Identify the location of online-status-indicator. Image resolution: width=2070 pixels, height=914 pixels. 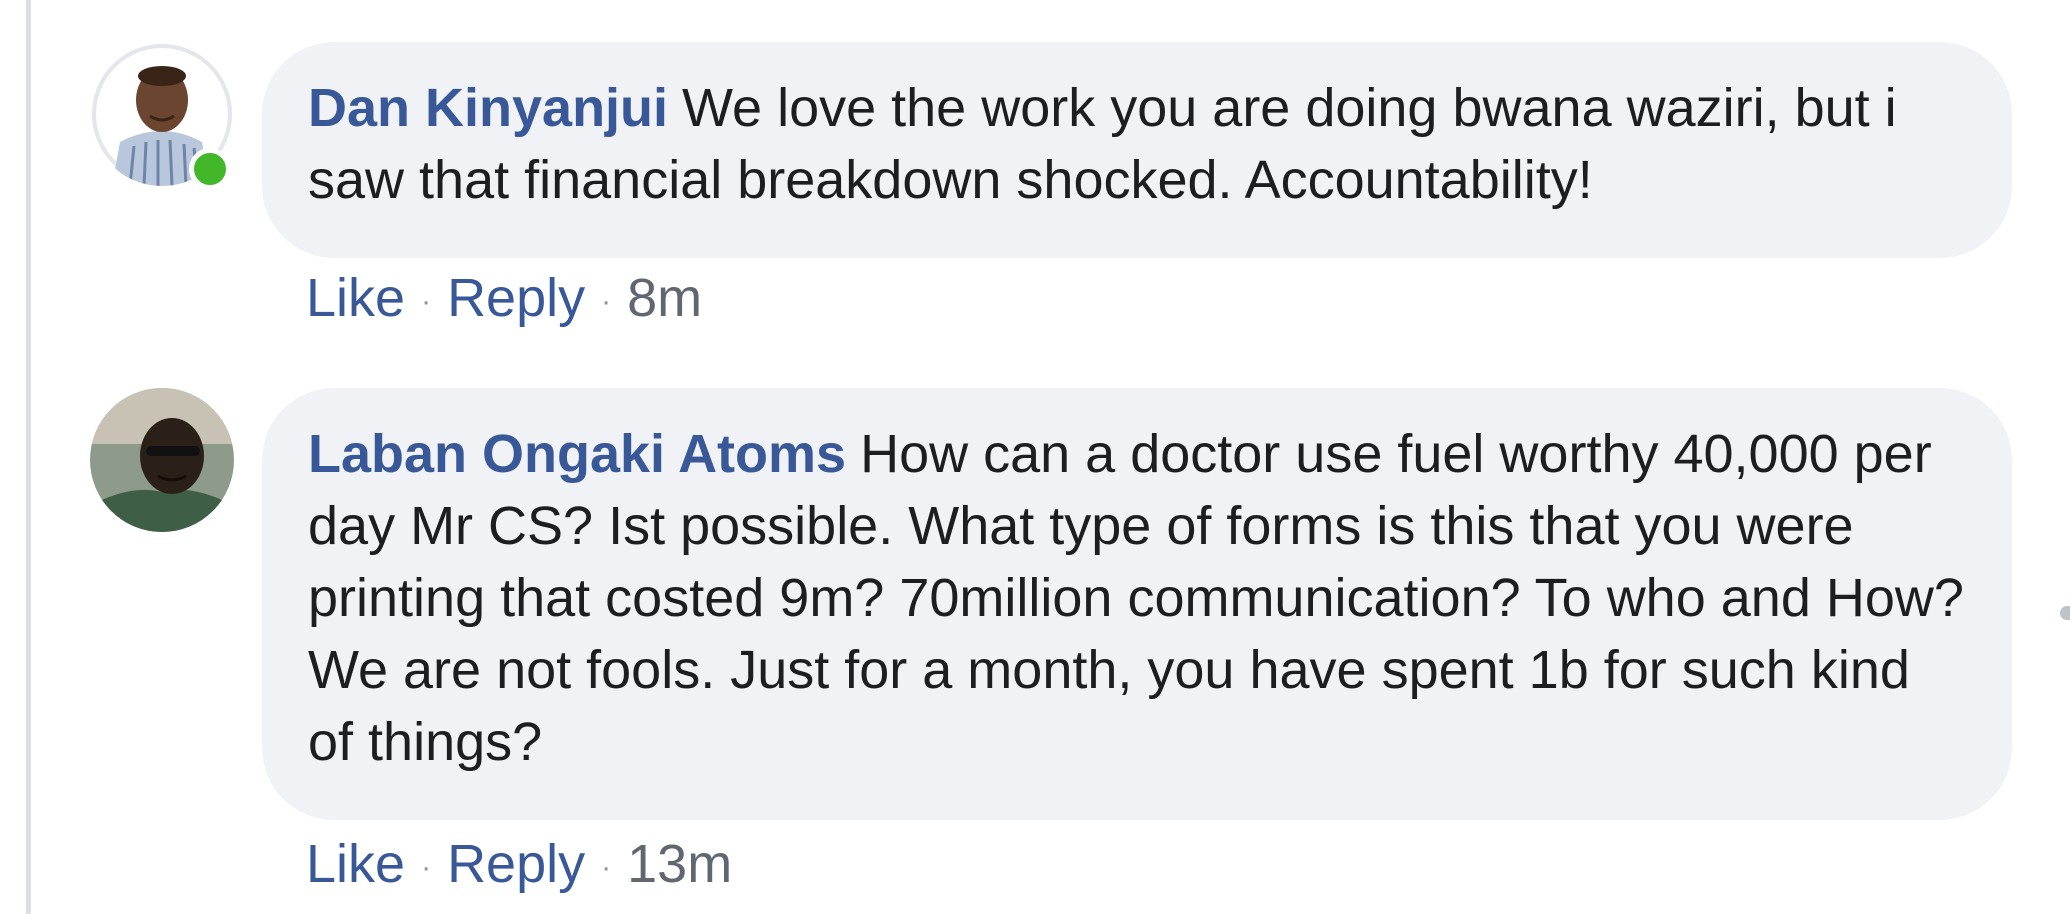
(210, 169).